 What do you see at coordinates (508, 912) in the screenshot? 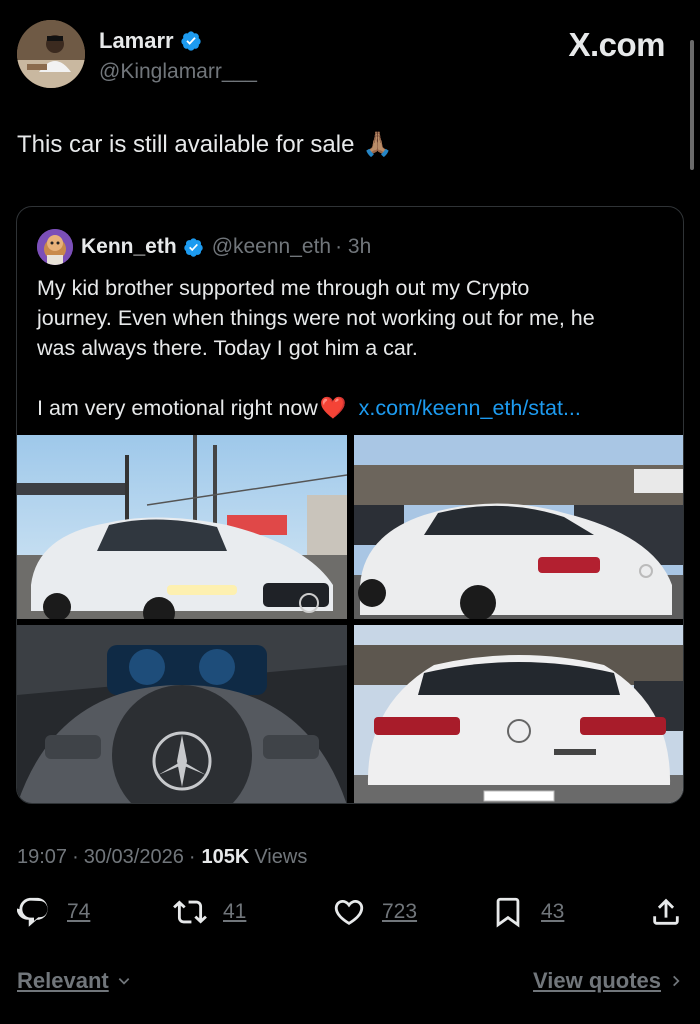
I see `bookmark-icon` at bounding box center [508, 912].